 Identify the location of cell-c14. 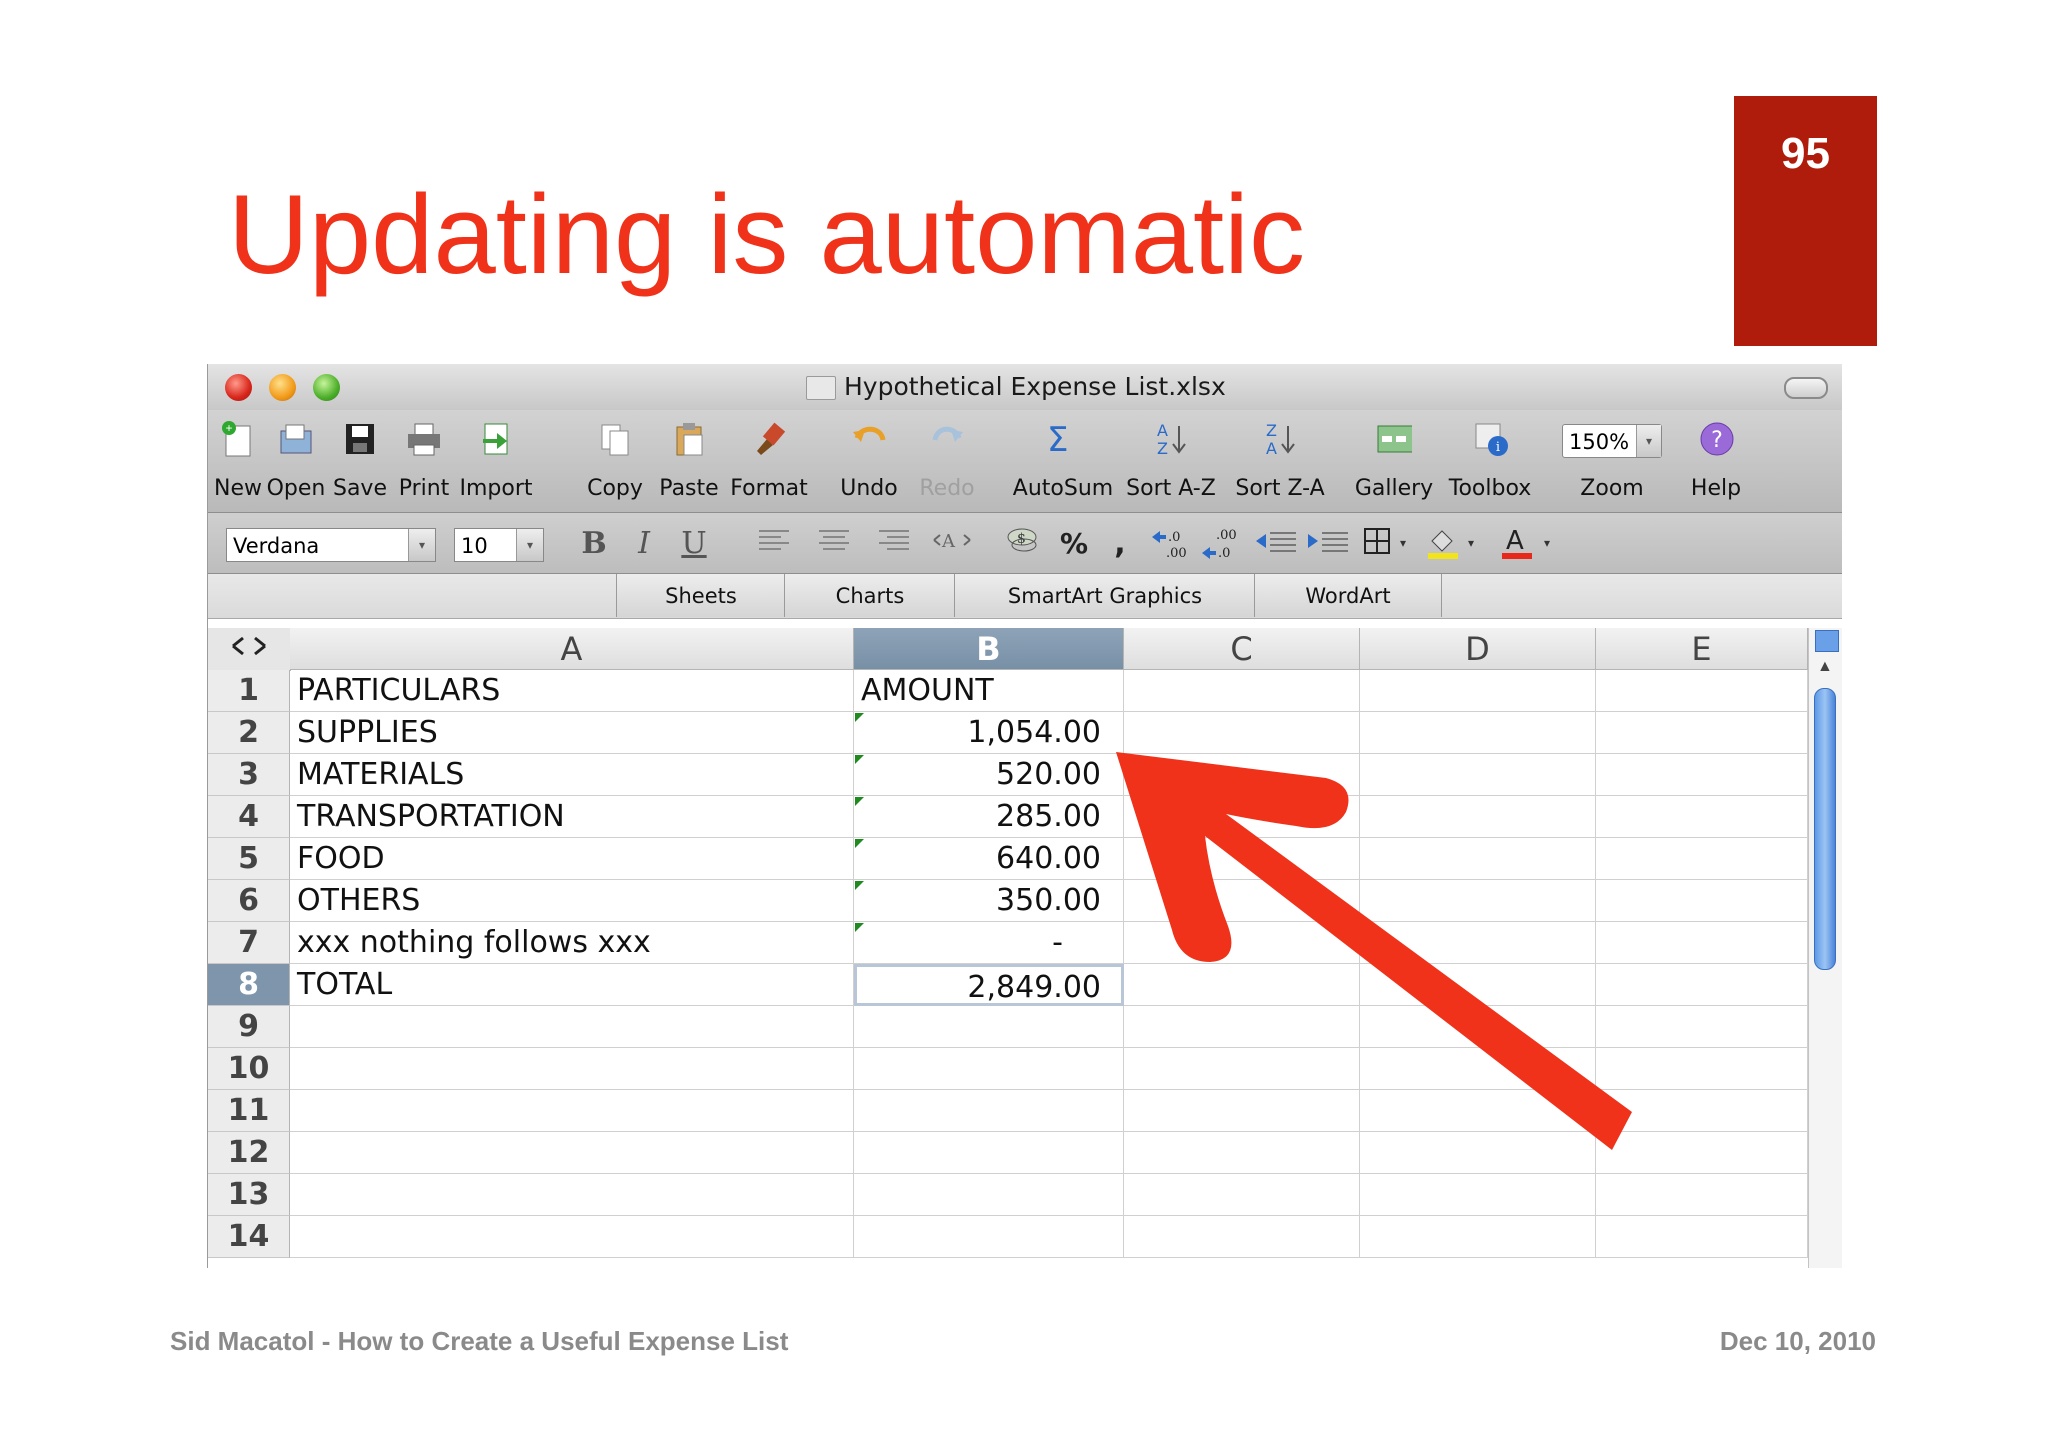
(1242, 1237).